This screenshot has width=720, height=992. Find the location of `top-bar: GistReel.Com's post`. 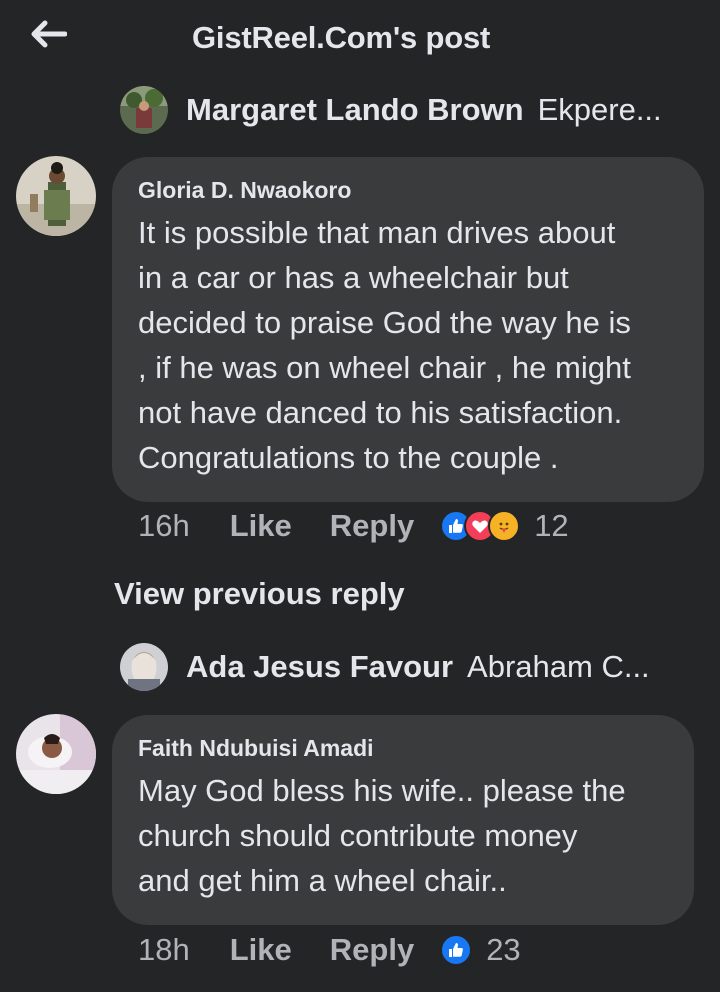

top-bar: GistReel.Com's post is located at coordinates (360, 39).